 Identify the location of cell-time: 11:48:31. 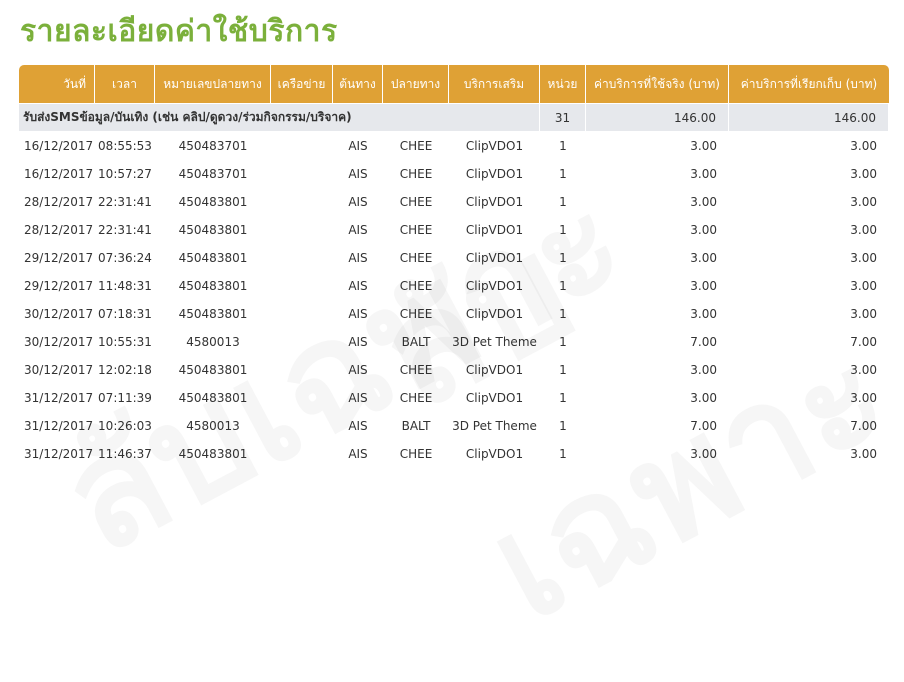
(125, 286).